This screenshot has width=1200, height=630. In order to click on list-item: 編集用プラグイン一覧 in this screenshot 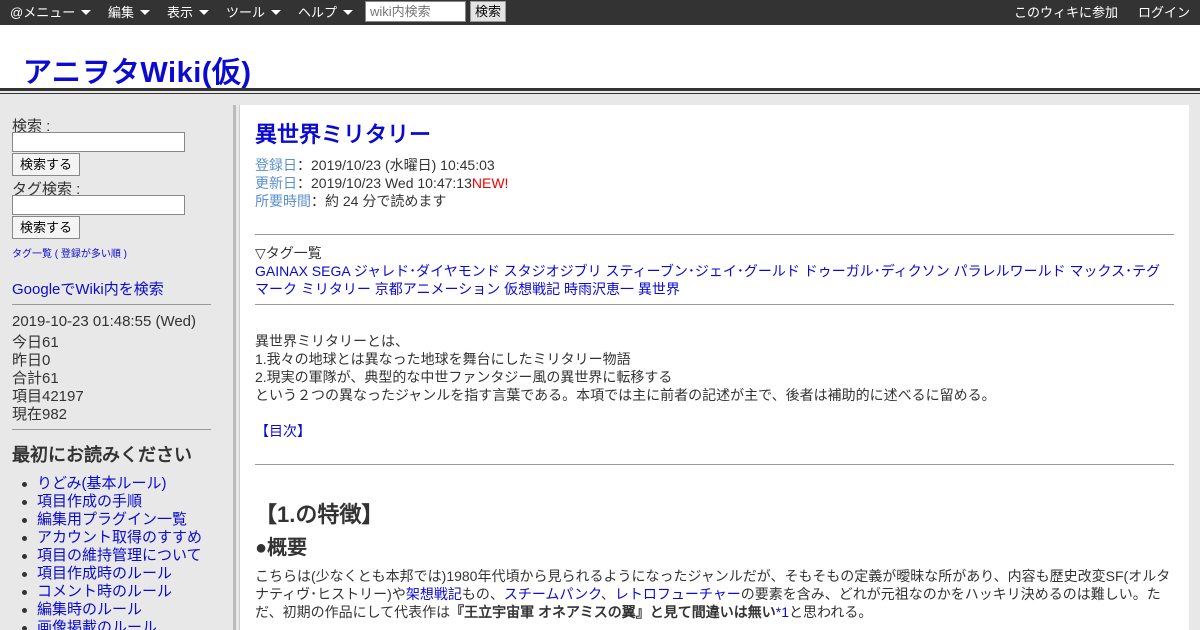, I will do `click(111, 520)`.